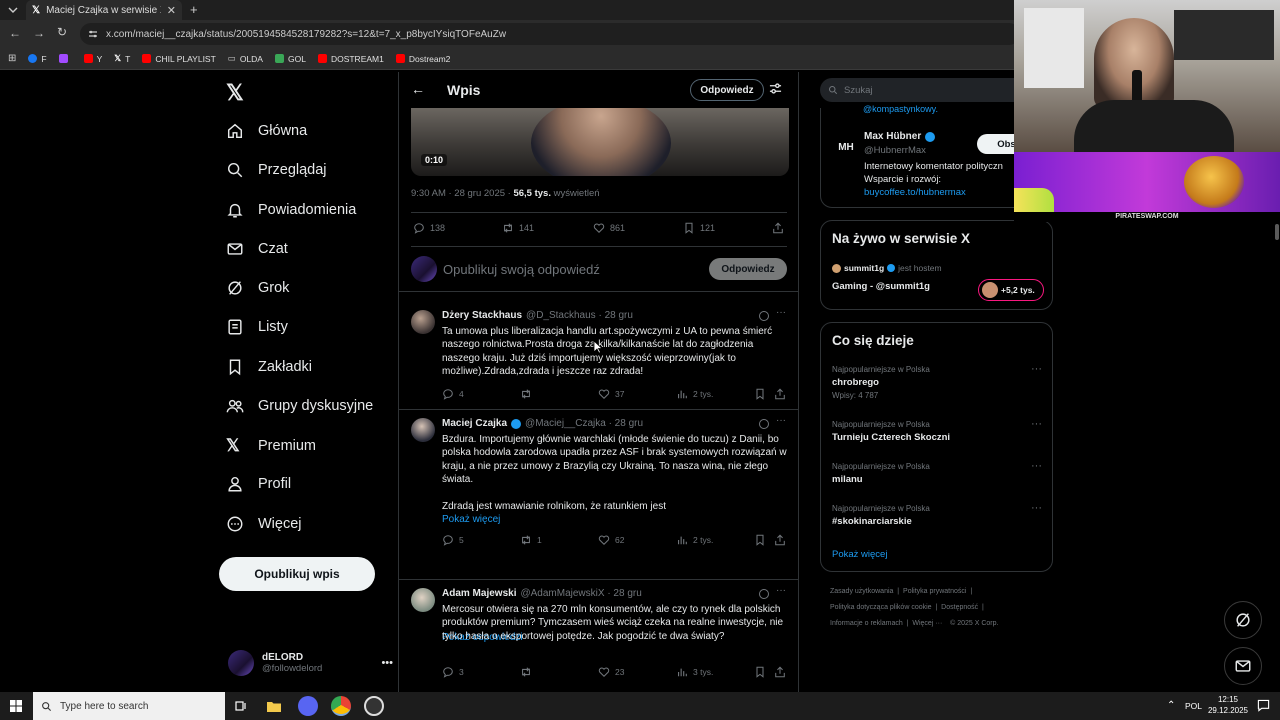  What do you see at coordinates (479, 593) in the screenshot?
I see `reply-author-name: Adam Majewski` at bounding box center [479, 593].